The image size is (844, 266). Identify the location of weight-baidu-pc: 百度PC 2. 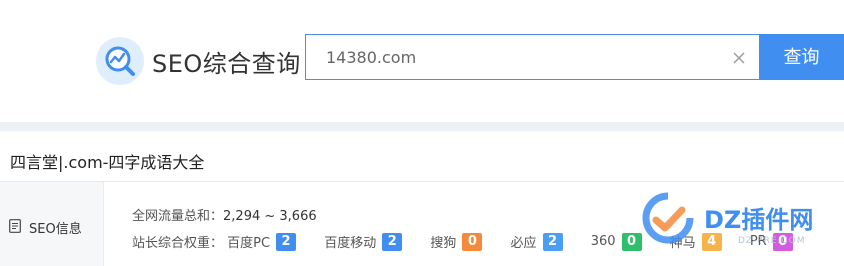
(262, 241).